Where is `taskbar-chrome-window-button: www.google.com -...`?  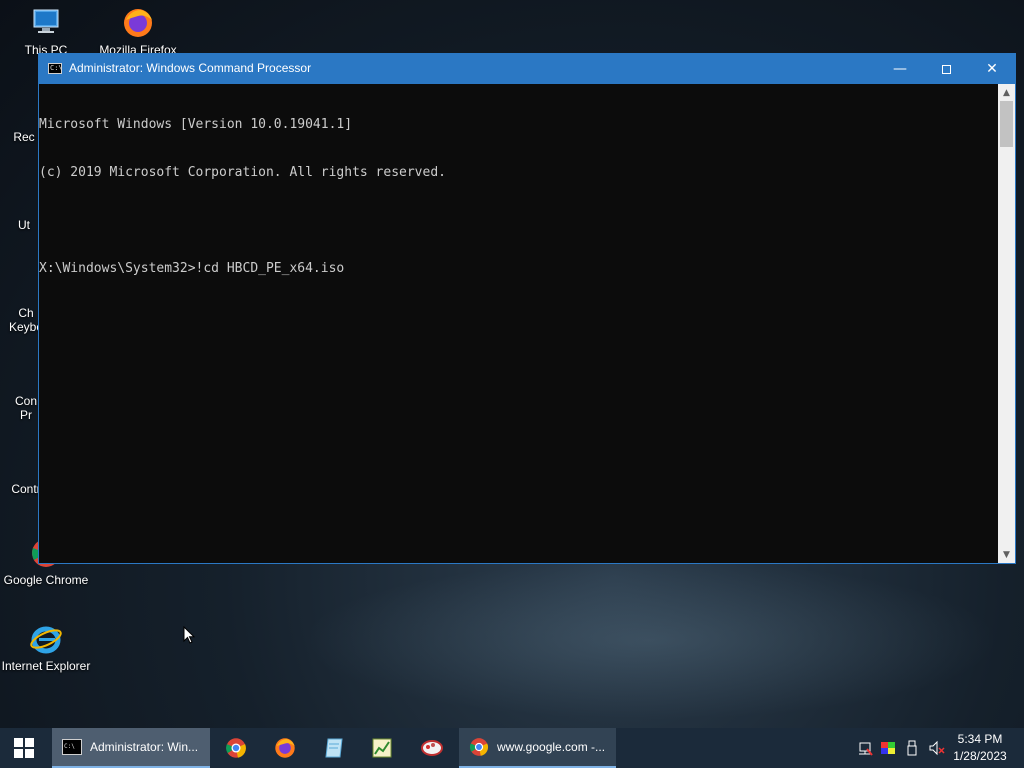
taskbar-chrome-window-button: www.google.com -... is located at coordinates (537, 748).